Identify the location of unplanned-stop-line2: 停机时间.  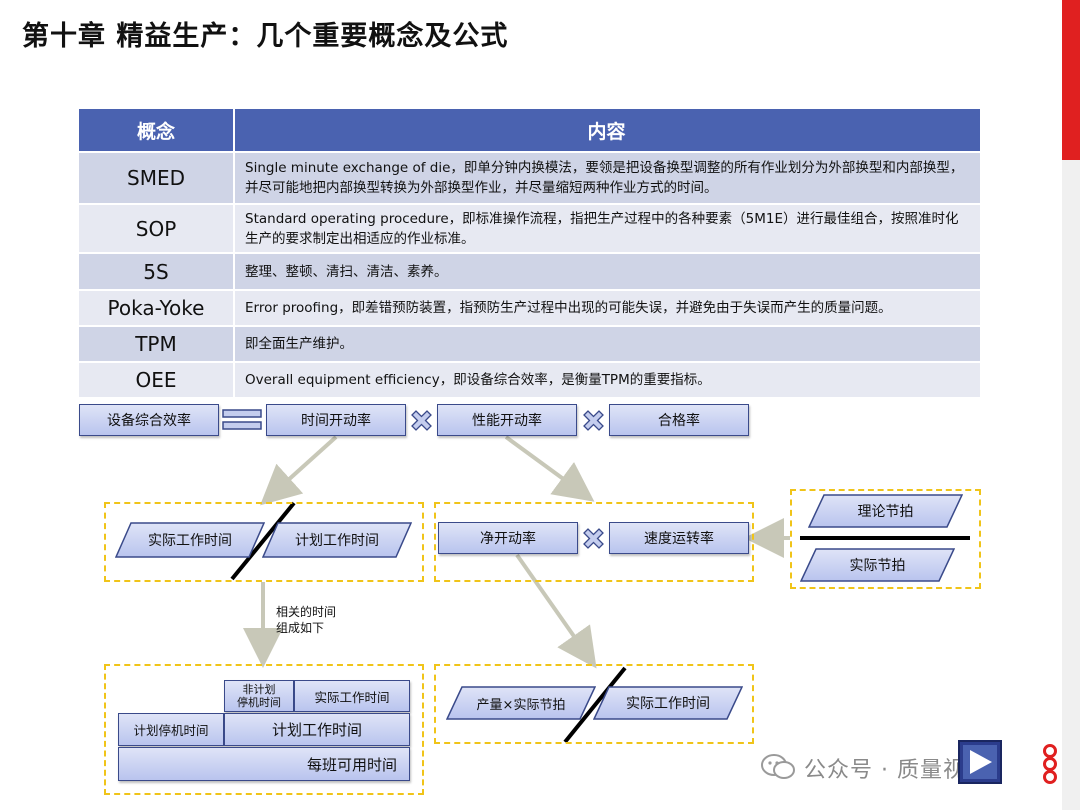
(259, 702).